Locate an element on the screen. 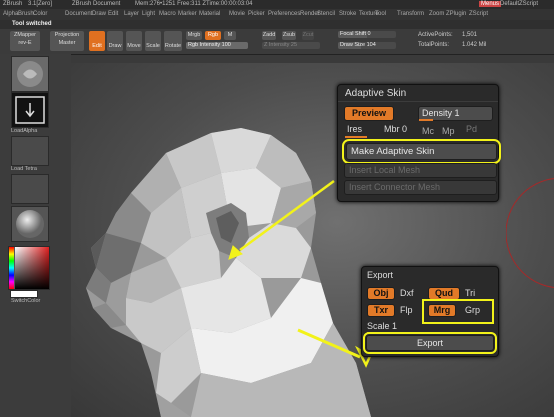 Image resolution: width=554 pixels, height=417 pixels. color-picker-gradient is located at coordinates (29, 268).